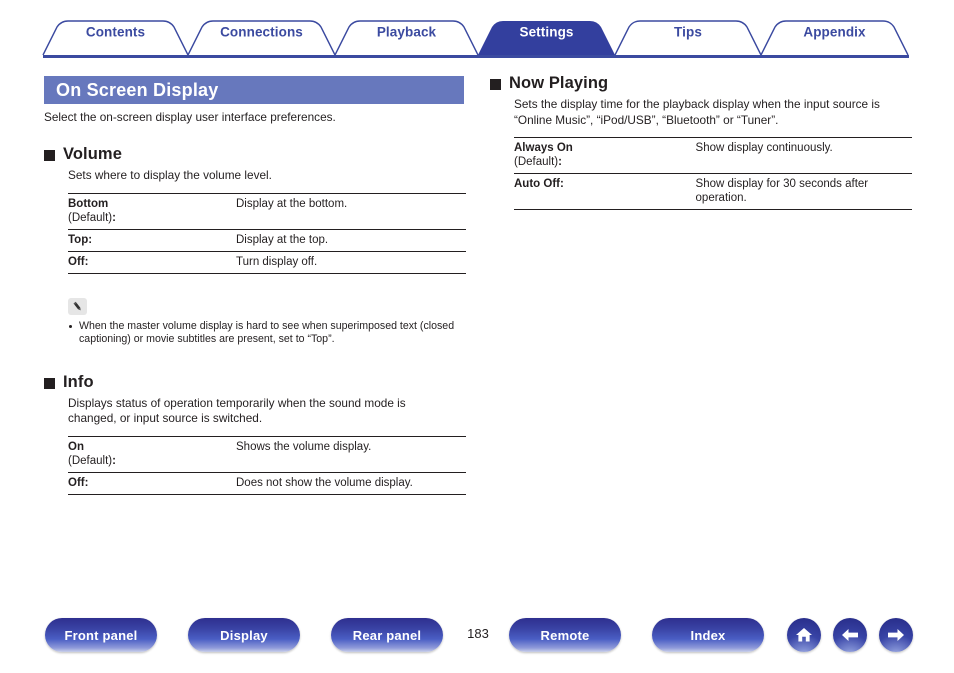 The width and height of the screenshot is (954, 673). I want to click on option-value: Show display continuously., so click(764, 148).